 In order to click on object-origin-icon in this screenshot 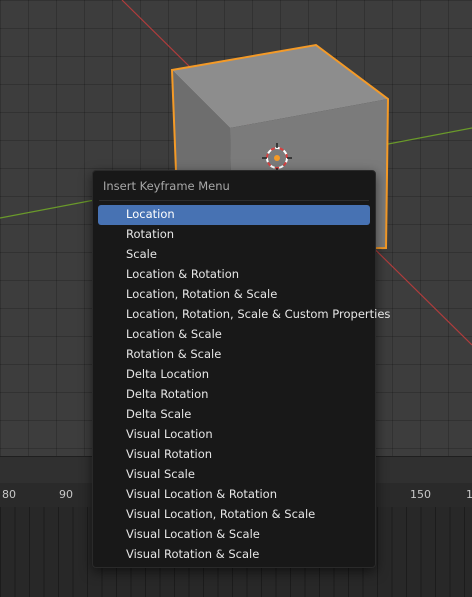, I will do `click(277, 158)`.